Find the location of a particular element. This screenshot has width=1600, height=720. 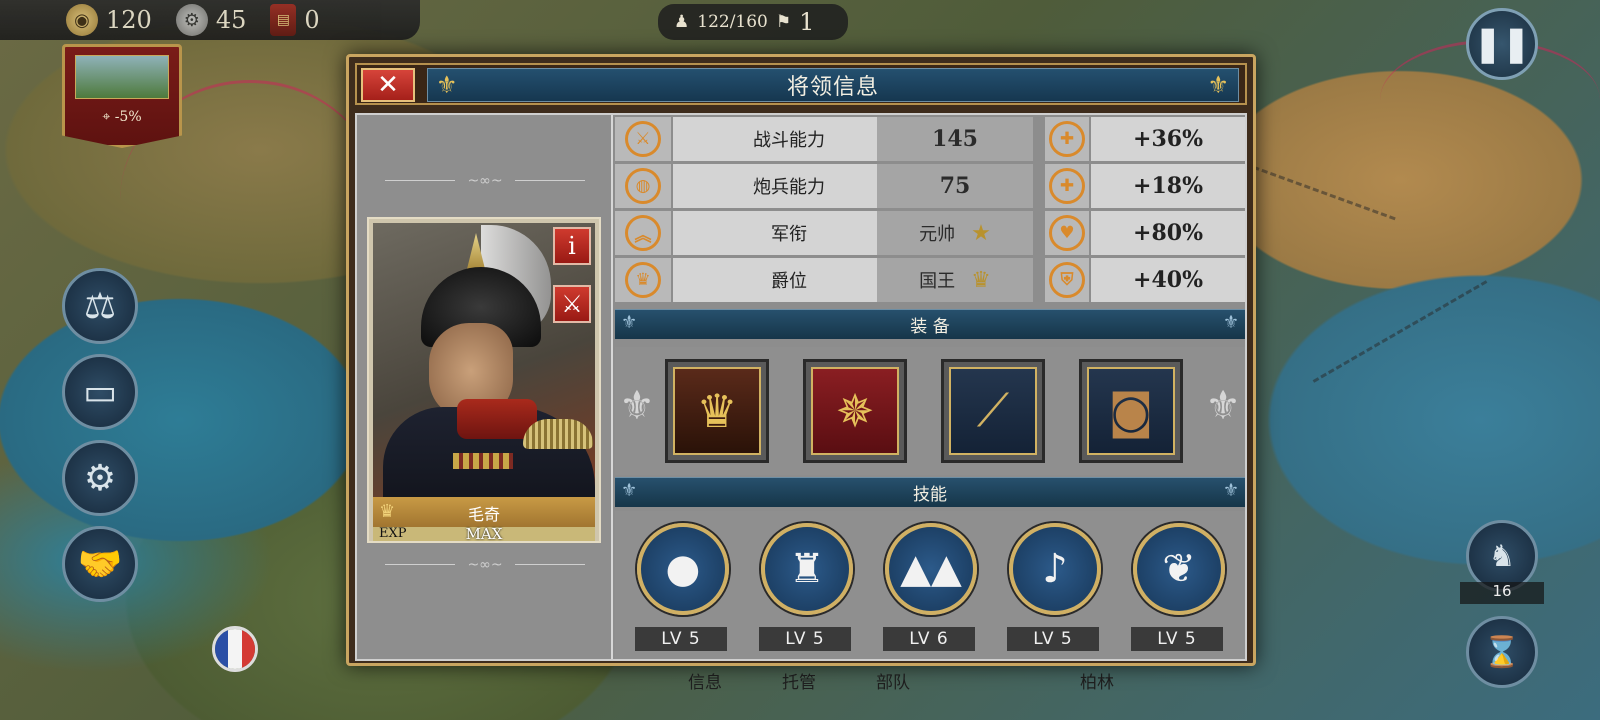

infantry-icon: ♞ is located at coordinates (1502, 556).